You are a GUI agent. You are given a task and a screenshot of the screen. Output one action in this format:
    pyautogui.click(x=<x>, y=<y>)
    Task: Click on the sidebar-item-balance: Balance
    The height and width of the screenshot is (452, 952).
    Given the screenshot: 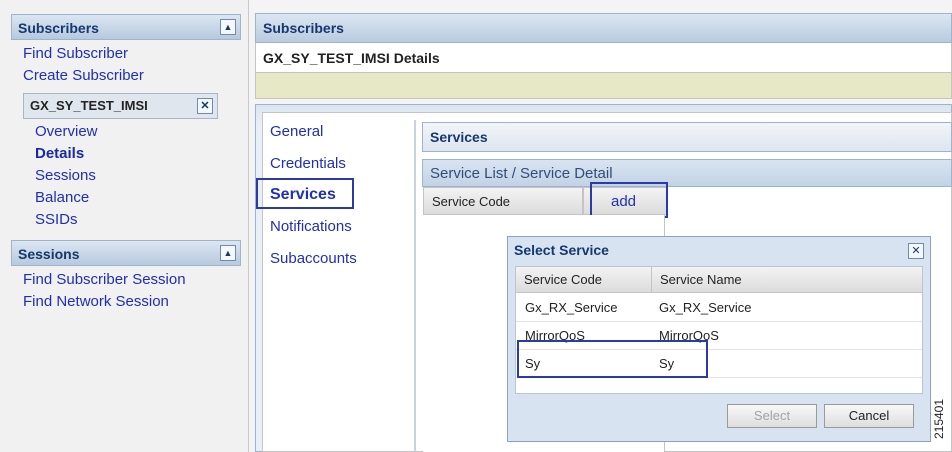 What is the action you would take?
    pyautogui.click(x=62, y=197)
    